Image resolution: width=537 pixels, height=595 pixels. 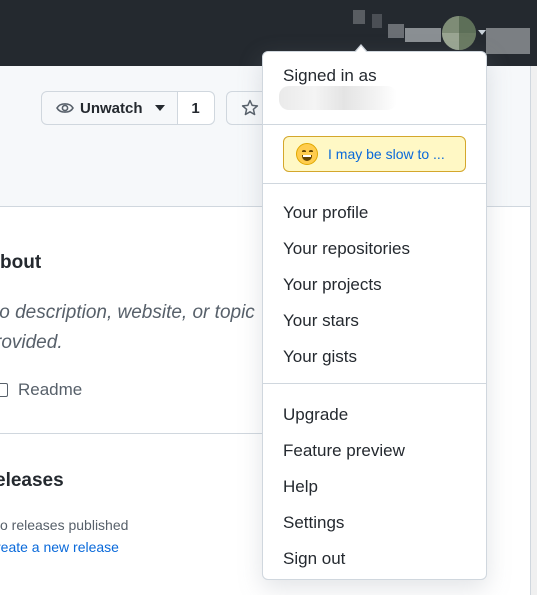 What do you see at coordinates (338, 98) in the screenshot?
I see `username-redacted` at bounding box center [338, 98].